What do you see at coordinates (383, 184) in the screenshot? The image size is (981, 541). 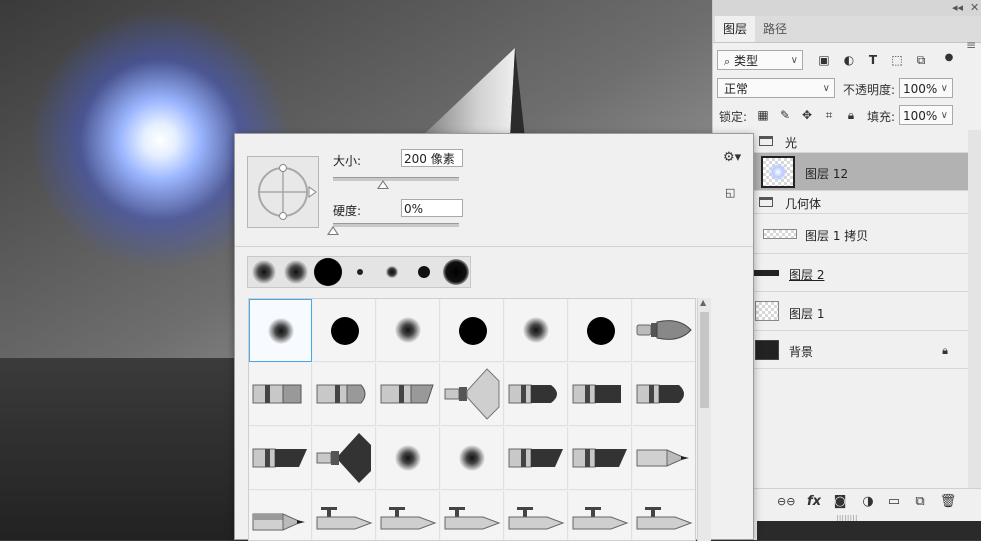 I see `size-slider-thumb` at bounding box center [383, 184].